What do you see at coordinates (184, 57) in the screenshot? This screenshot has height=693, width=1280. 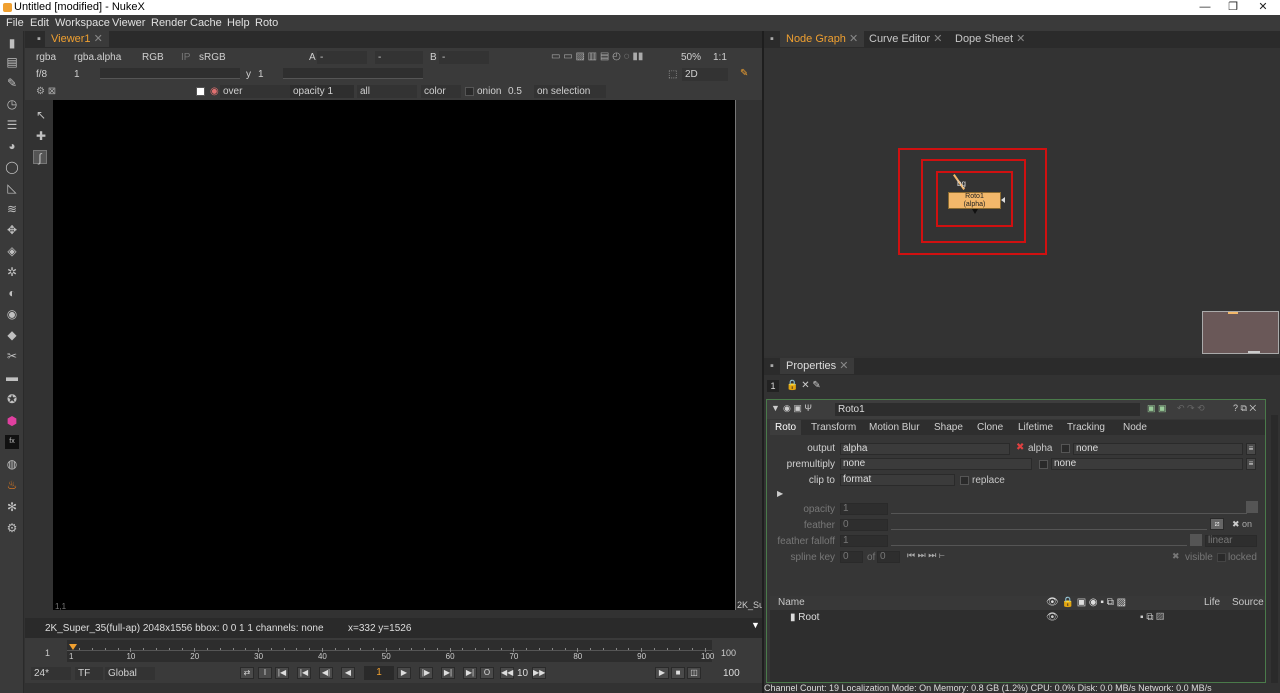 I see `ip-toggle: IP` at bounding box center [184, 57].